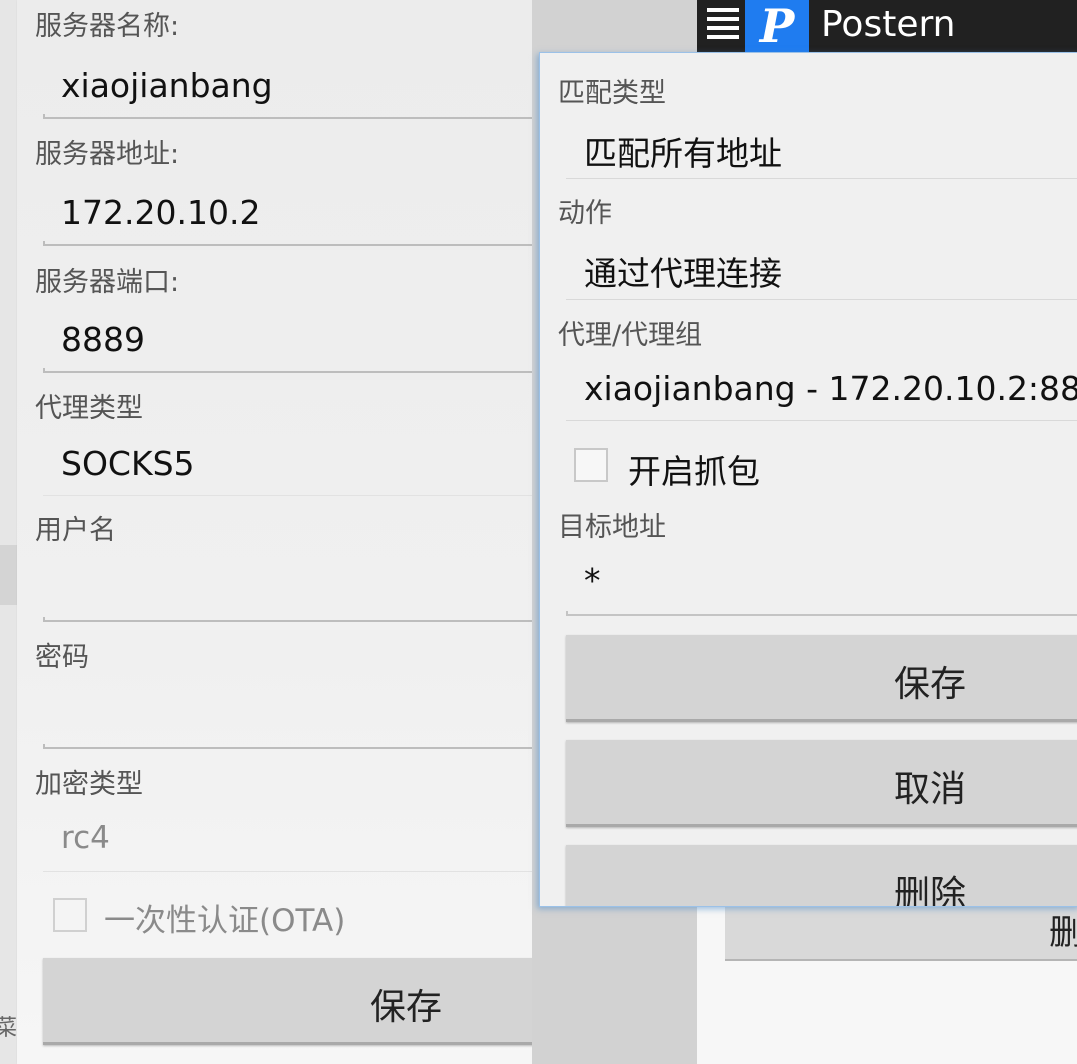  Describe the element at coordinates (683, 151) in the screenshot. I see `match-type-select: 匹配所有地址` at that location.